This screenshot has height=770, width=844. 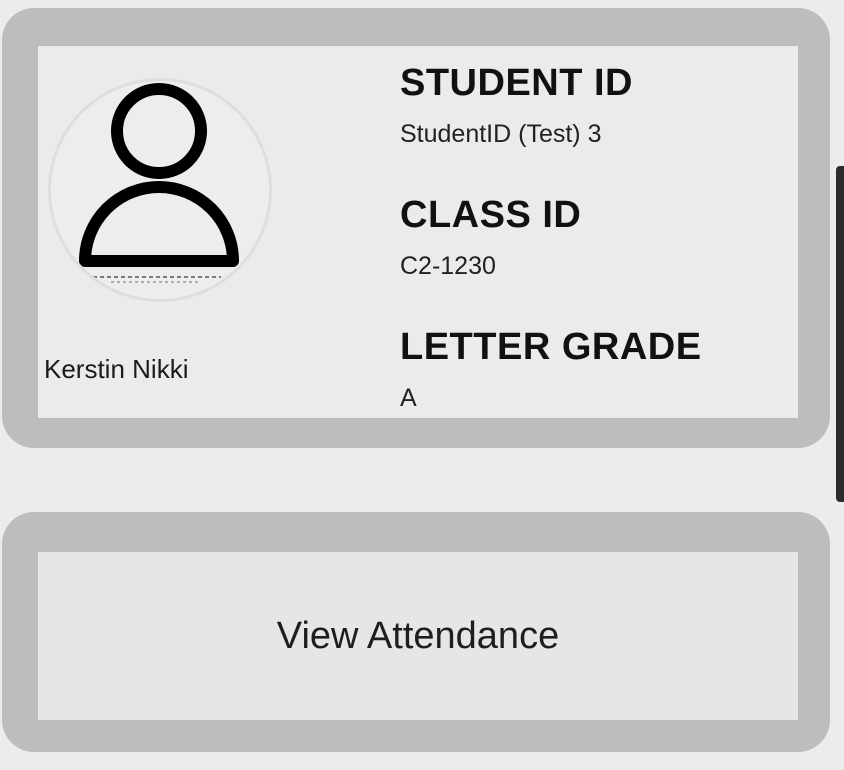 I want to click on student-id-label: STUDENT ID, so click(x=516, y=83).